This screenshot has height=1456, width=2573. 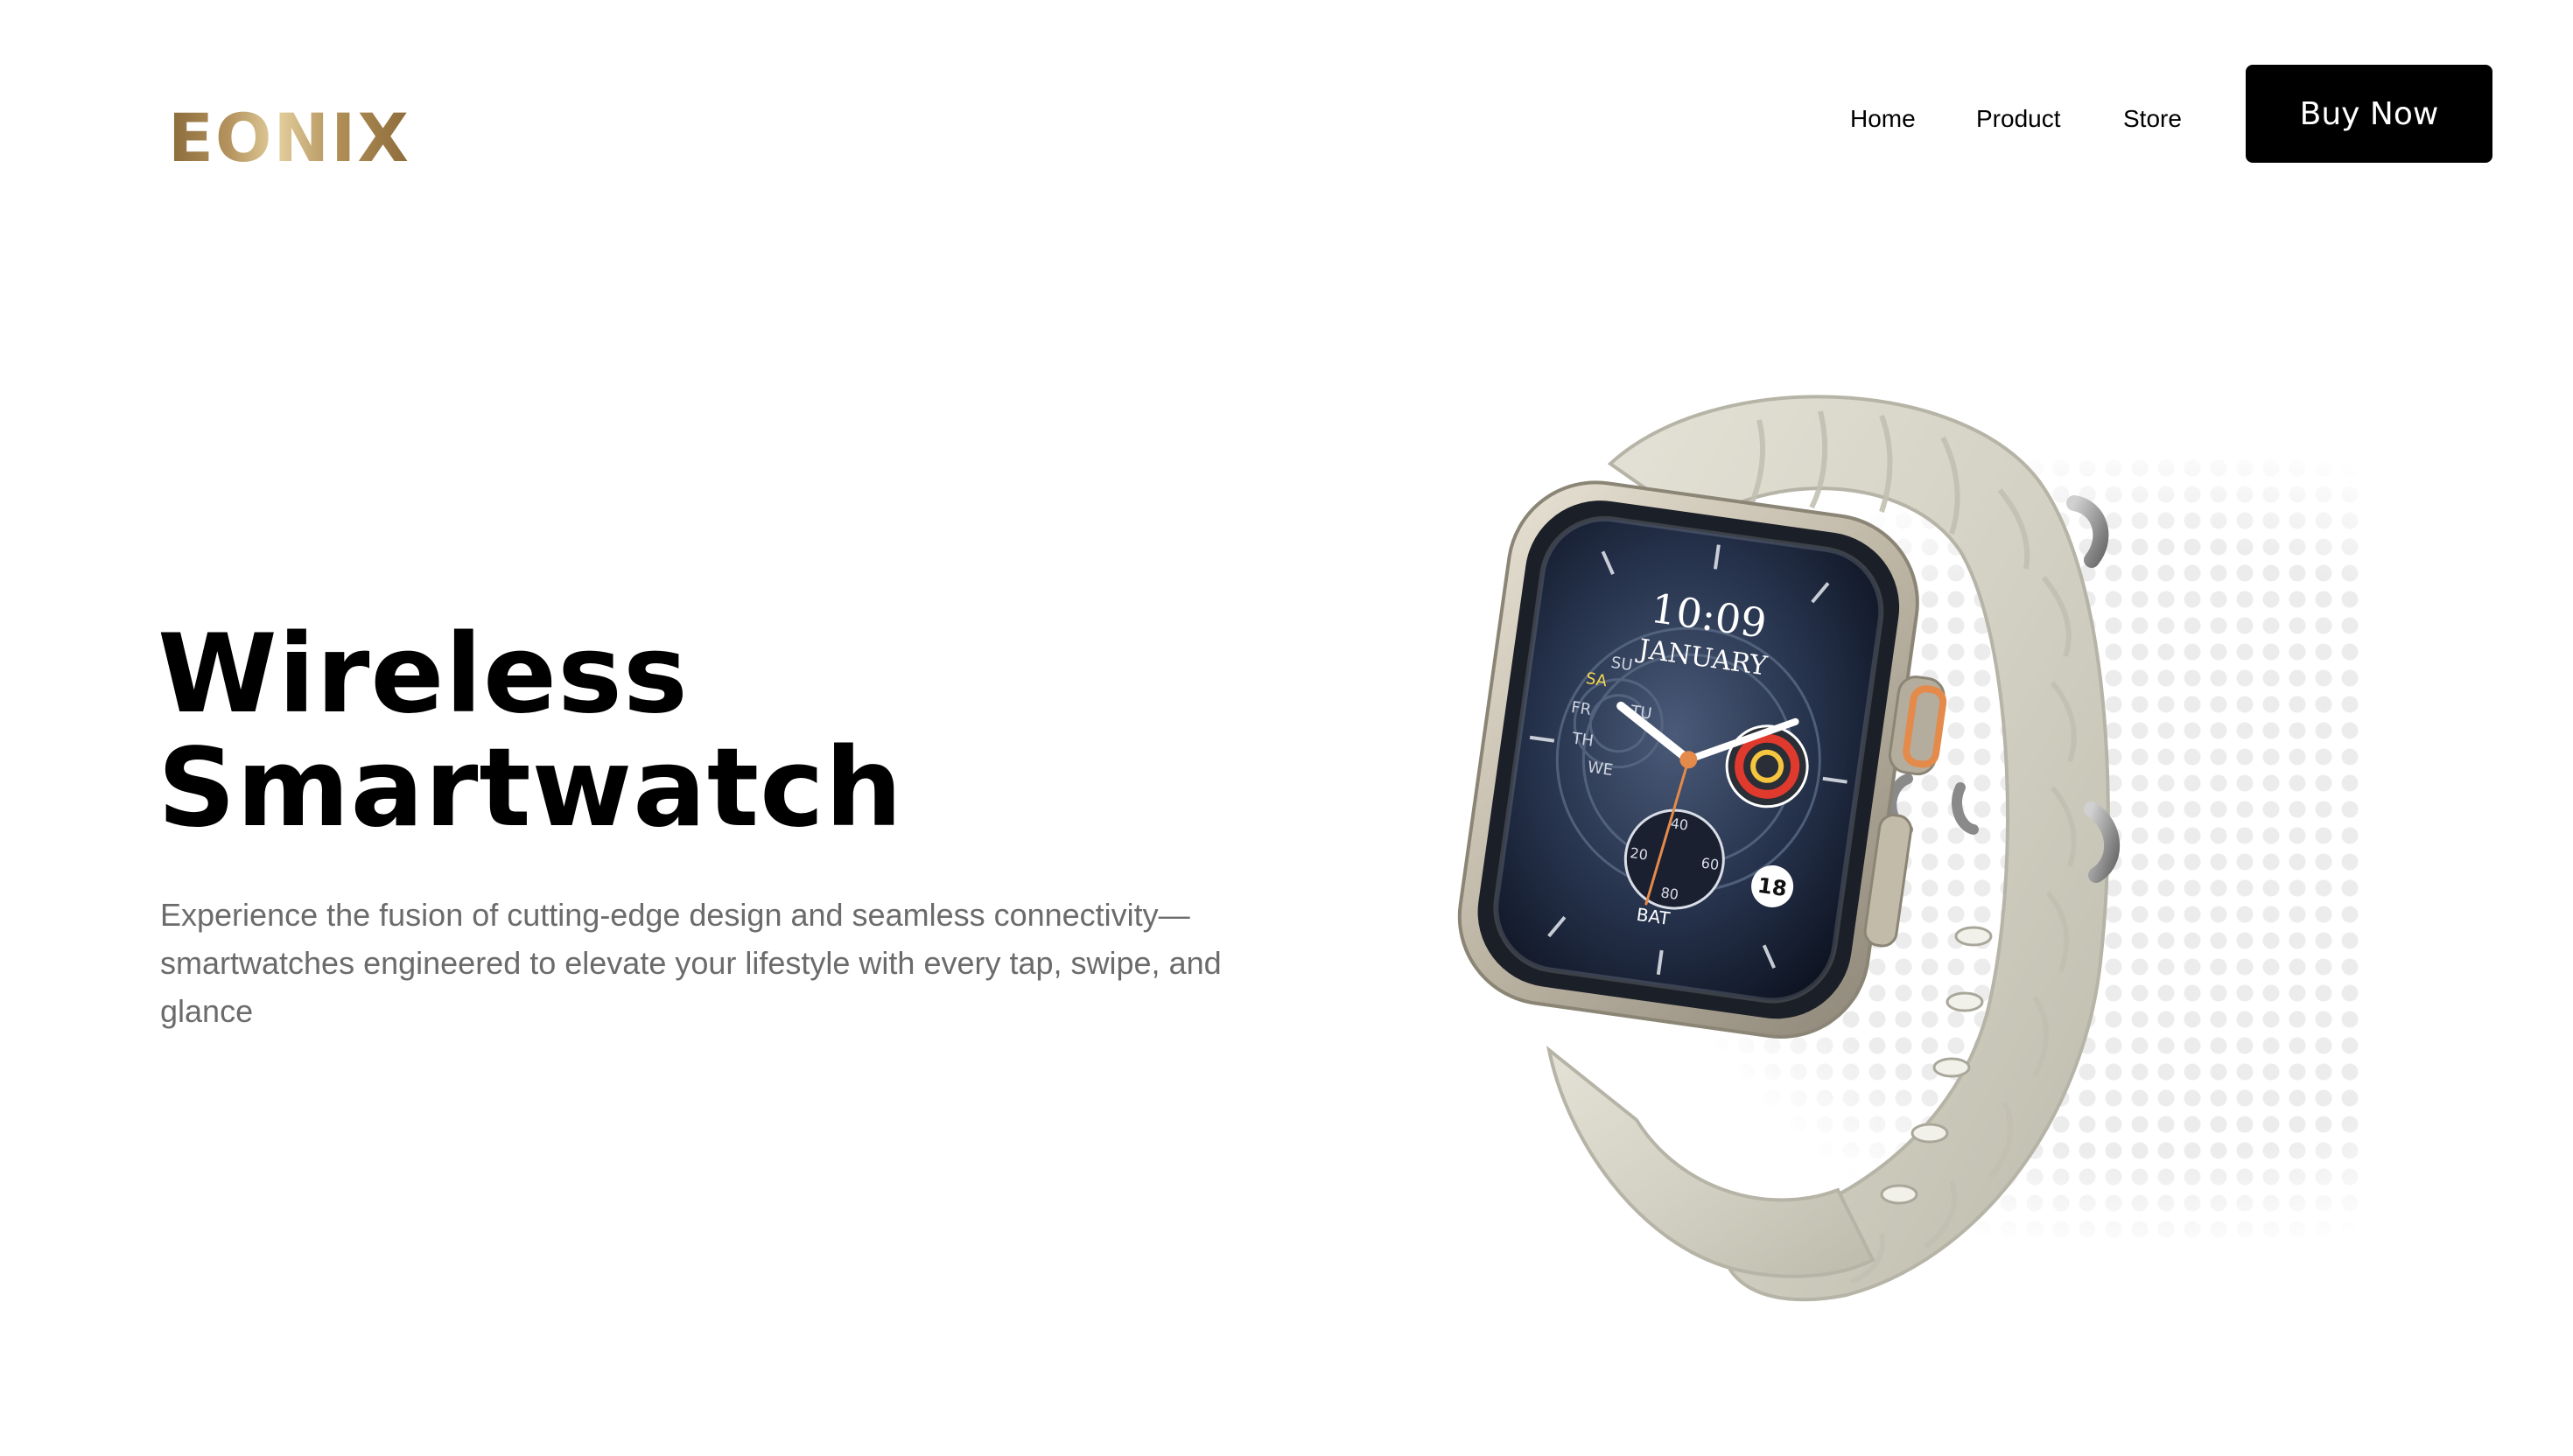 What do you see at coordinates (423, 675) in the screenshot?
I see `hero-title-line-1: Wireless` at bounding box center [423, 675].